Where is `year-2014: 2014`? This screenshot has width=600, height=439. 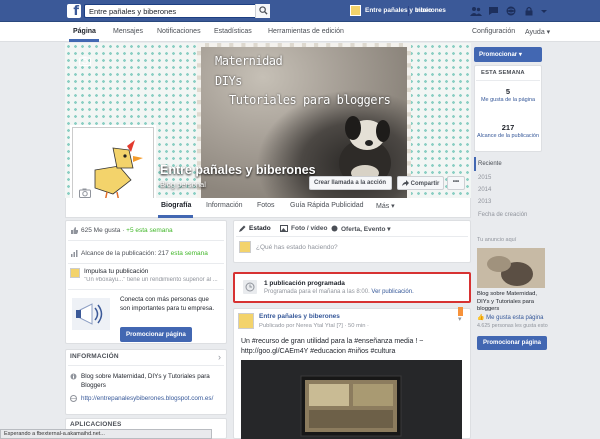 year-2014: 2014 is located at coordinates (484, 190).